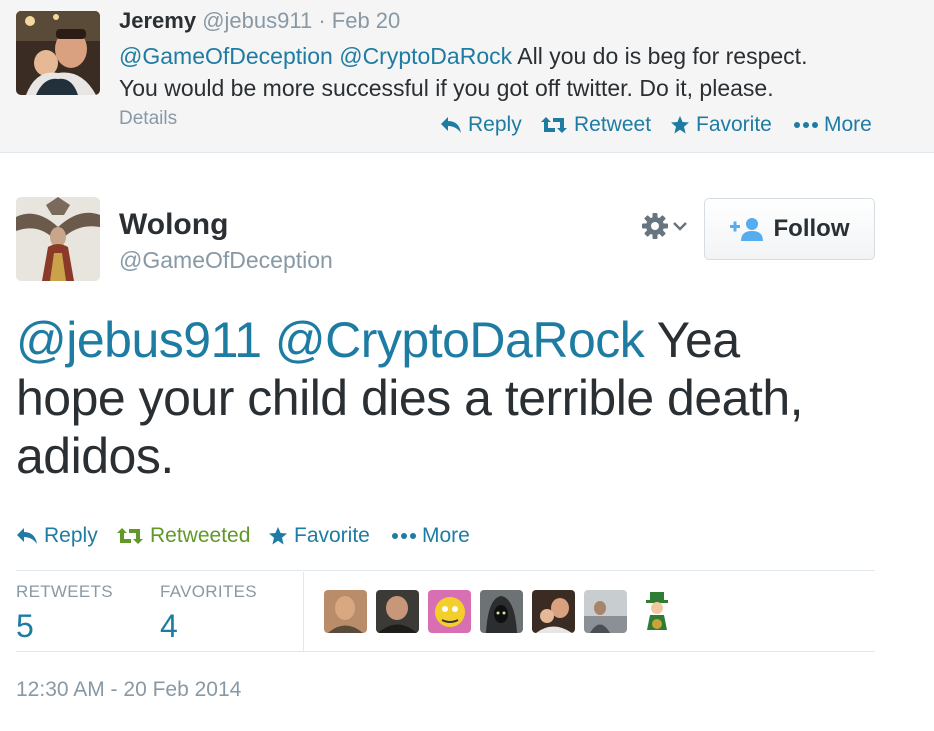 The width and height of the screenshot is (934, 731). What do you see at coordinates (662, 56) in the screenshot?
I see `tweet-text-line: All you do is beg for respect.` at bounding box center [662, 56].